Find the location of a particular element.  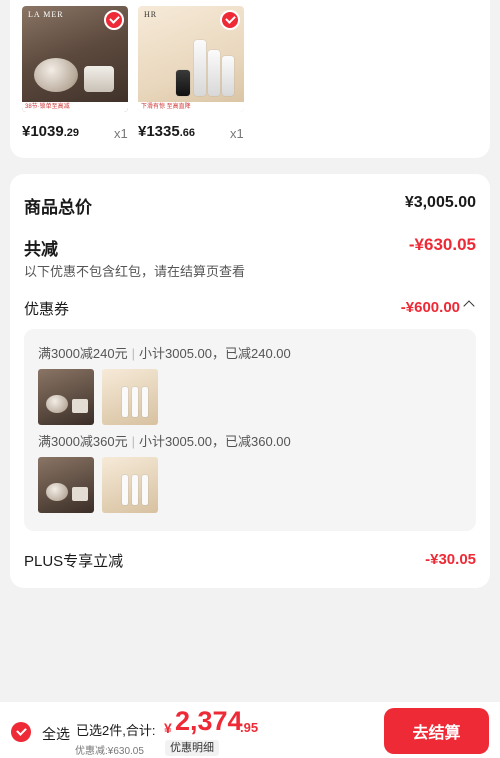

discount-note: 以下优惠不包含红包，请在结算页查看 is located at coordinates (135, 271).